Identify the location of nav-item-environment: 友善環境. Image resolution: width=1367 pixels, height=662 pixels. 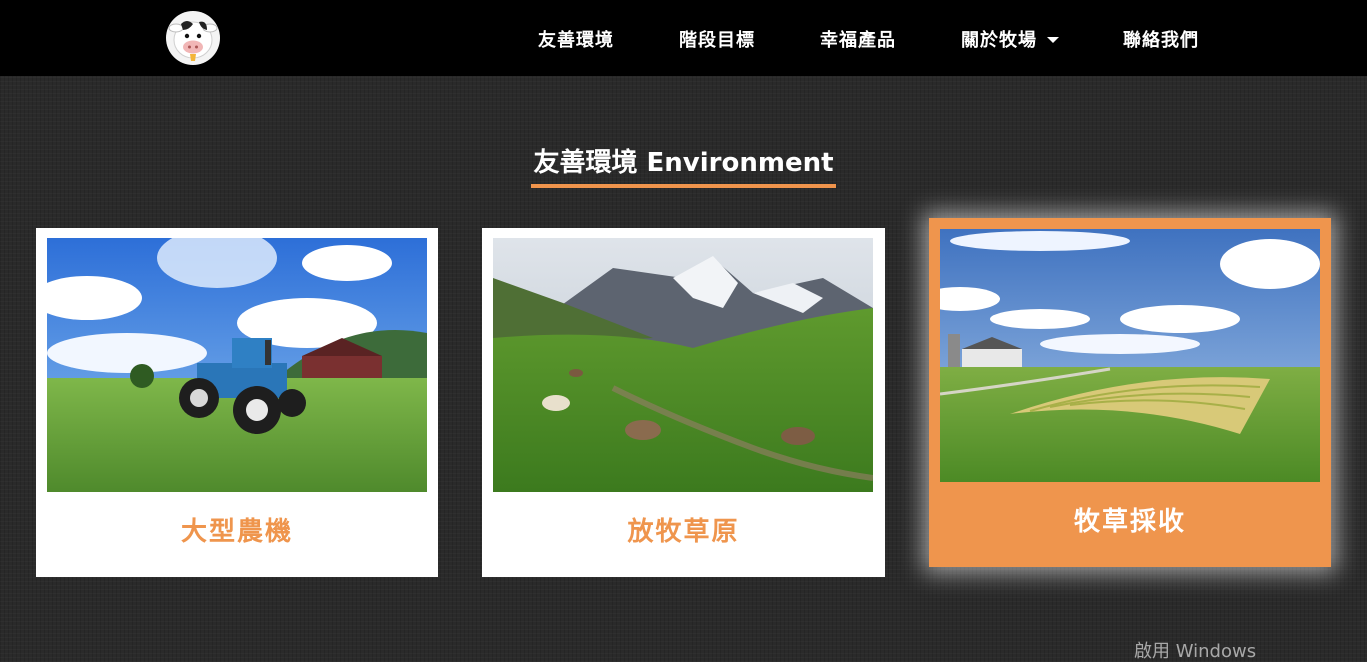
(576, 39).